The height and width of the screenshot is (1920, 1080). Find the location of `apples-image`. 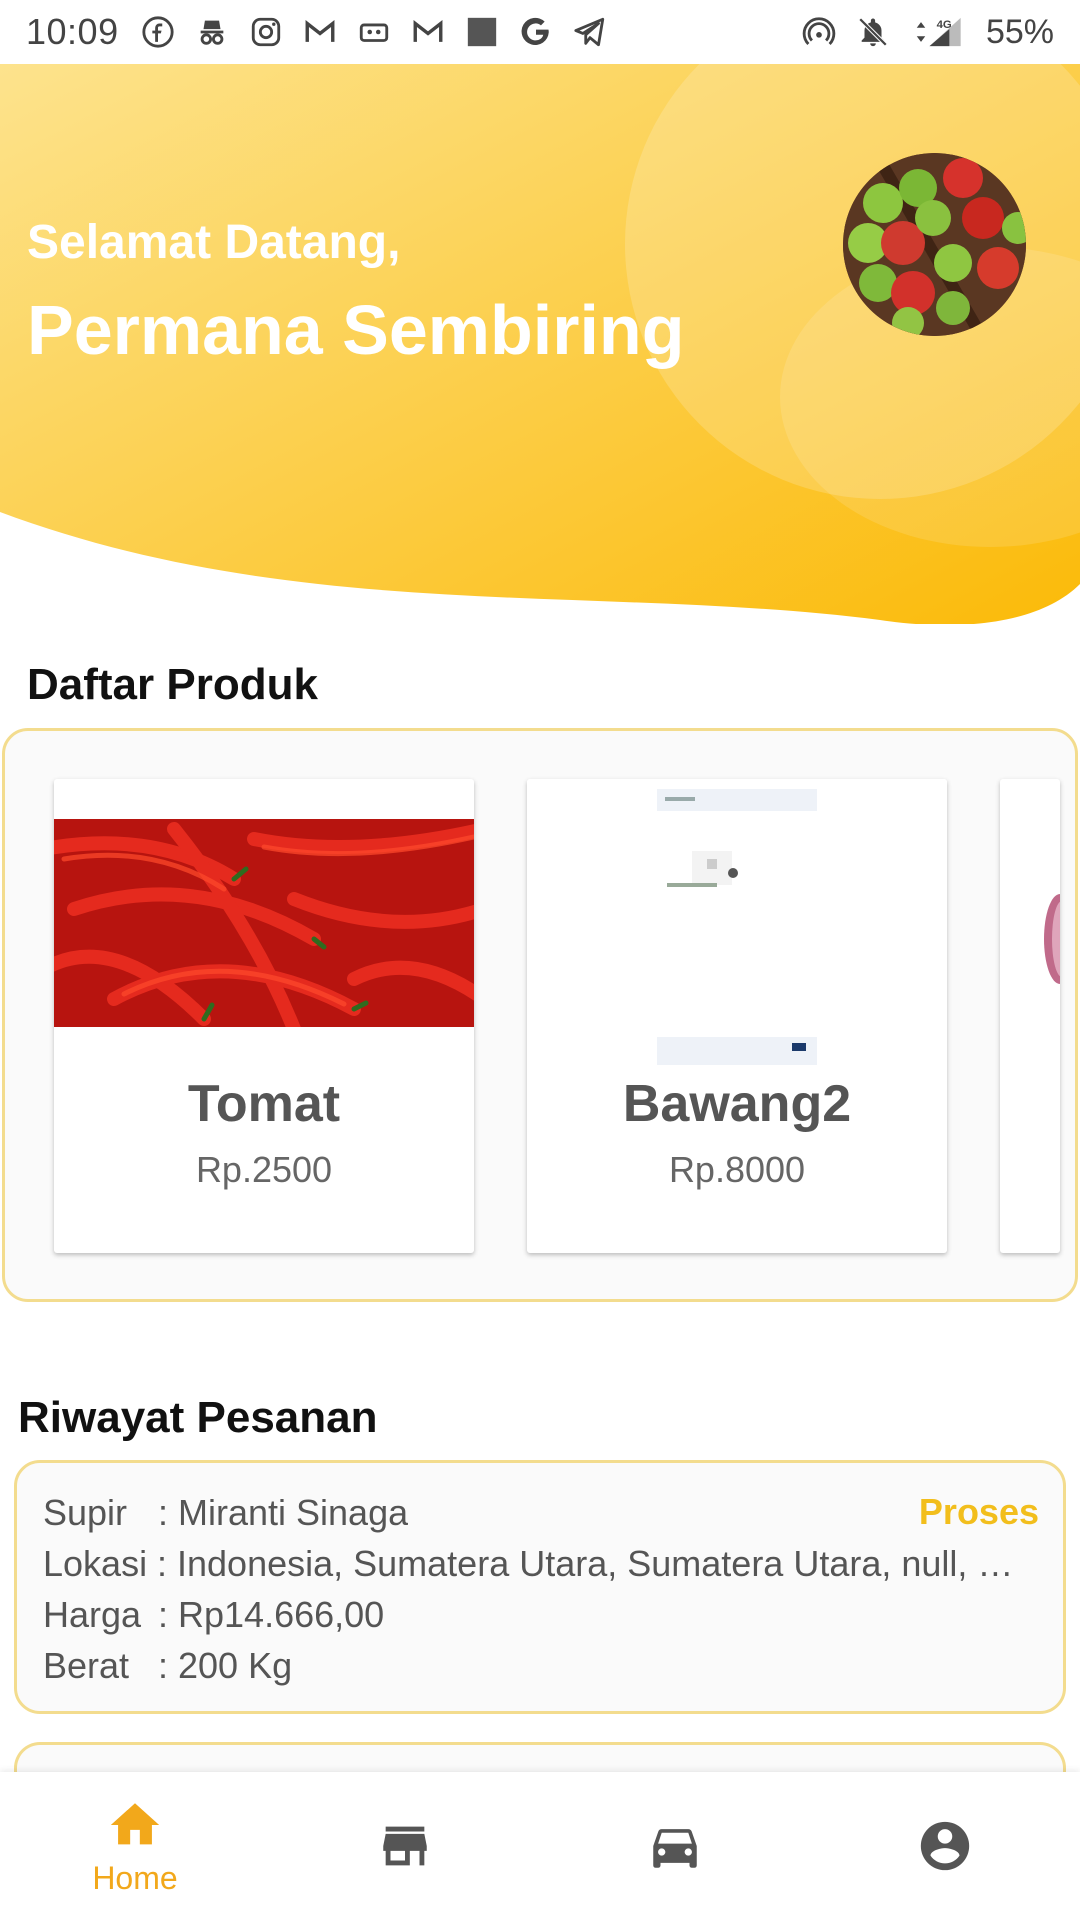

apples-image is located at coordinates (934, 244).